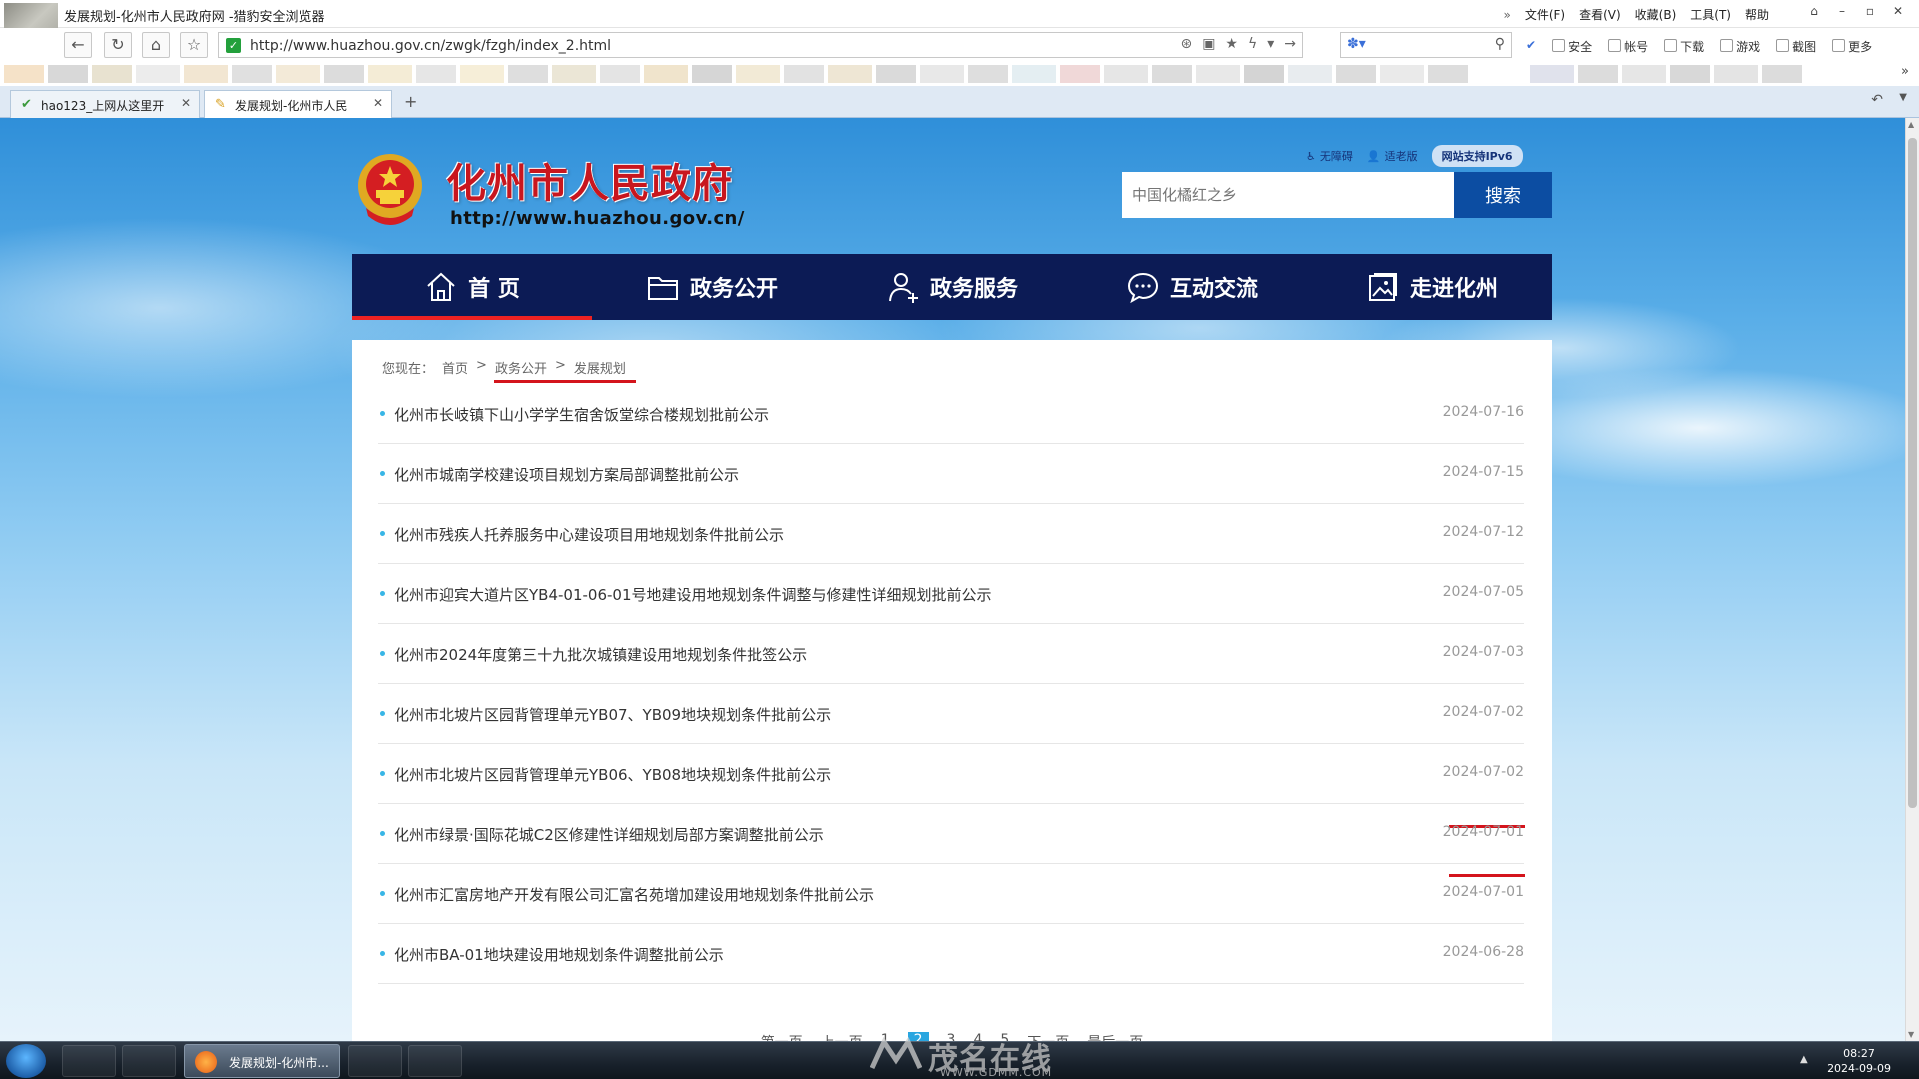 This screenshot has width=1919, height=1079. Describe the element at coordinates (589, 534) in the screenshot. I see `news-title: 化州市残疾人托养服务中心建设项目用地规划条件批前公示` at that location.